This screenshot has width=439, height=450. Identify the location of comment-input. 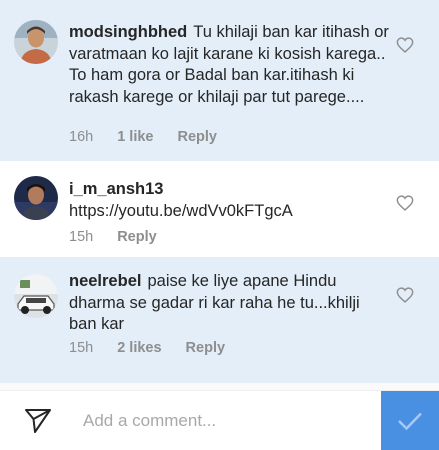
(218, 421).